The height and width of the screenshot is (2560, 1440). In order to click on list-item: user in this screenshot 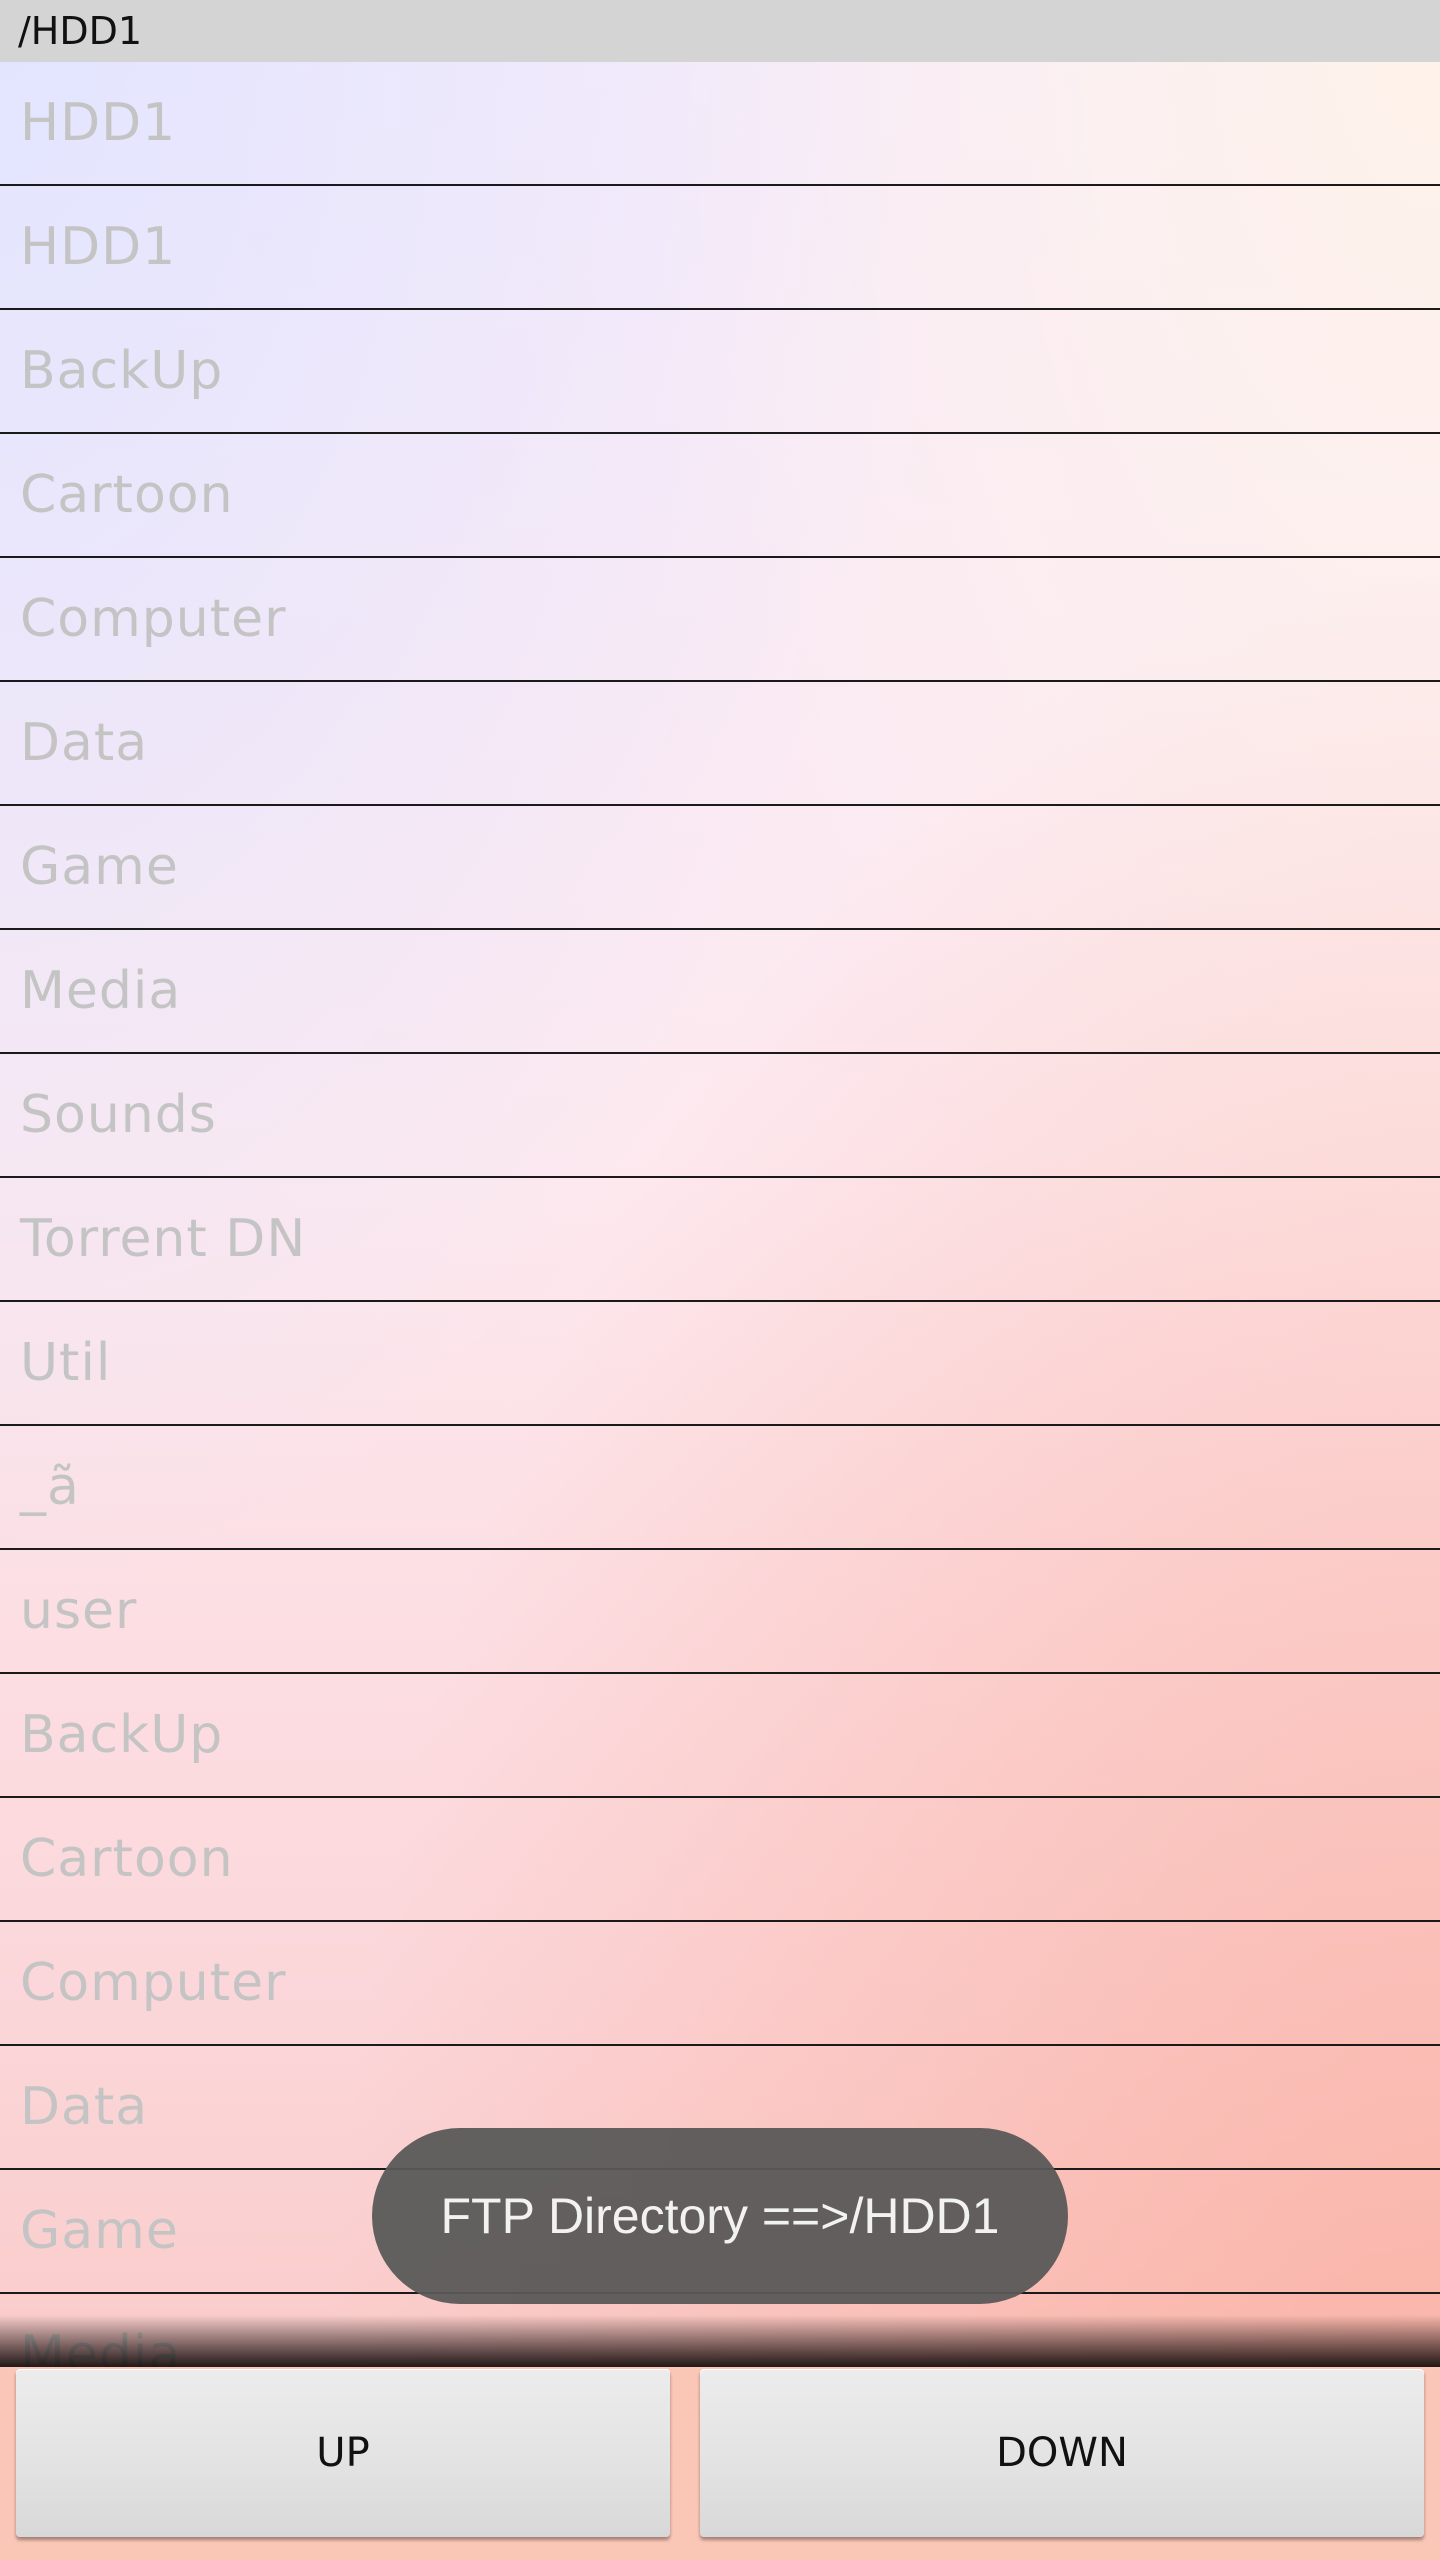, I will do `click(720, 1612)`.